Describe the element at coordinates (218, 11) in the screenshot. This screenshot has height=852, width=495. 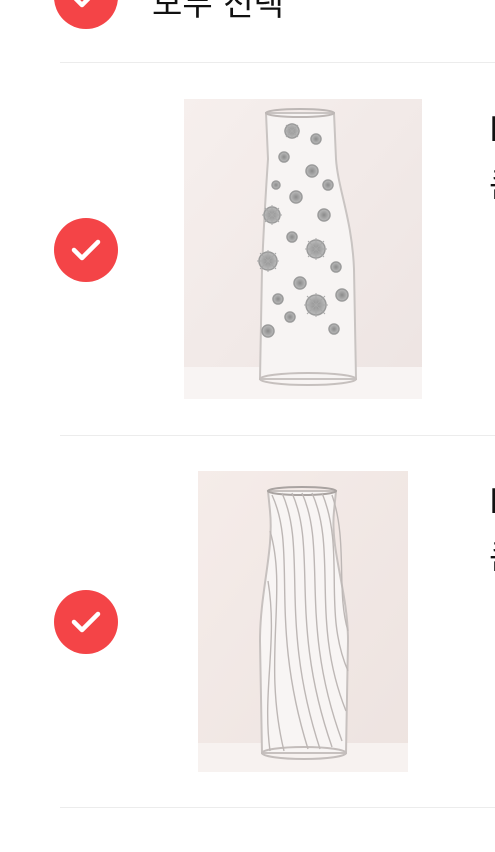
I see `select-all-label: 모두 선택` at that location.